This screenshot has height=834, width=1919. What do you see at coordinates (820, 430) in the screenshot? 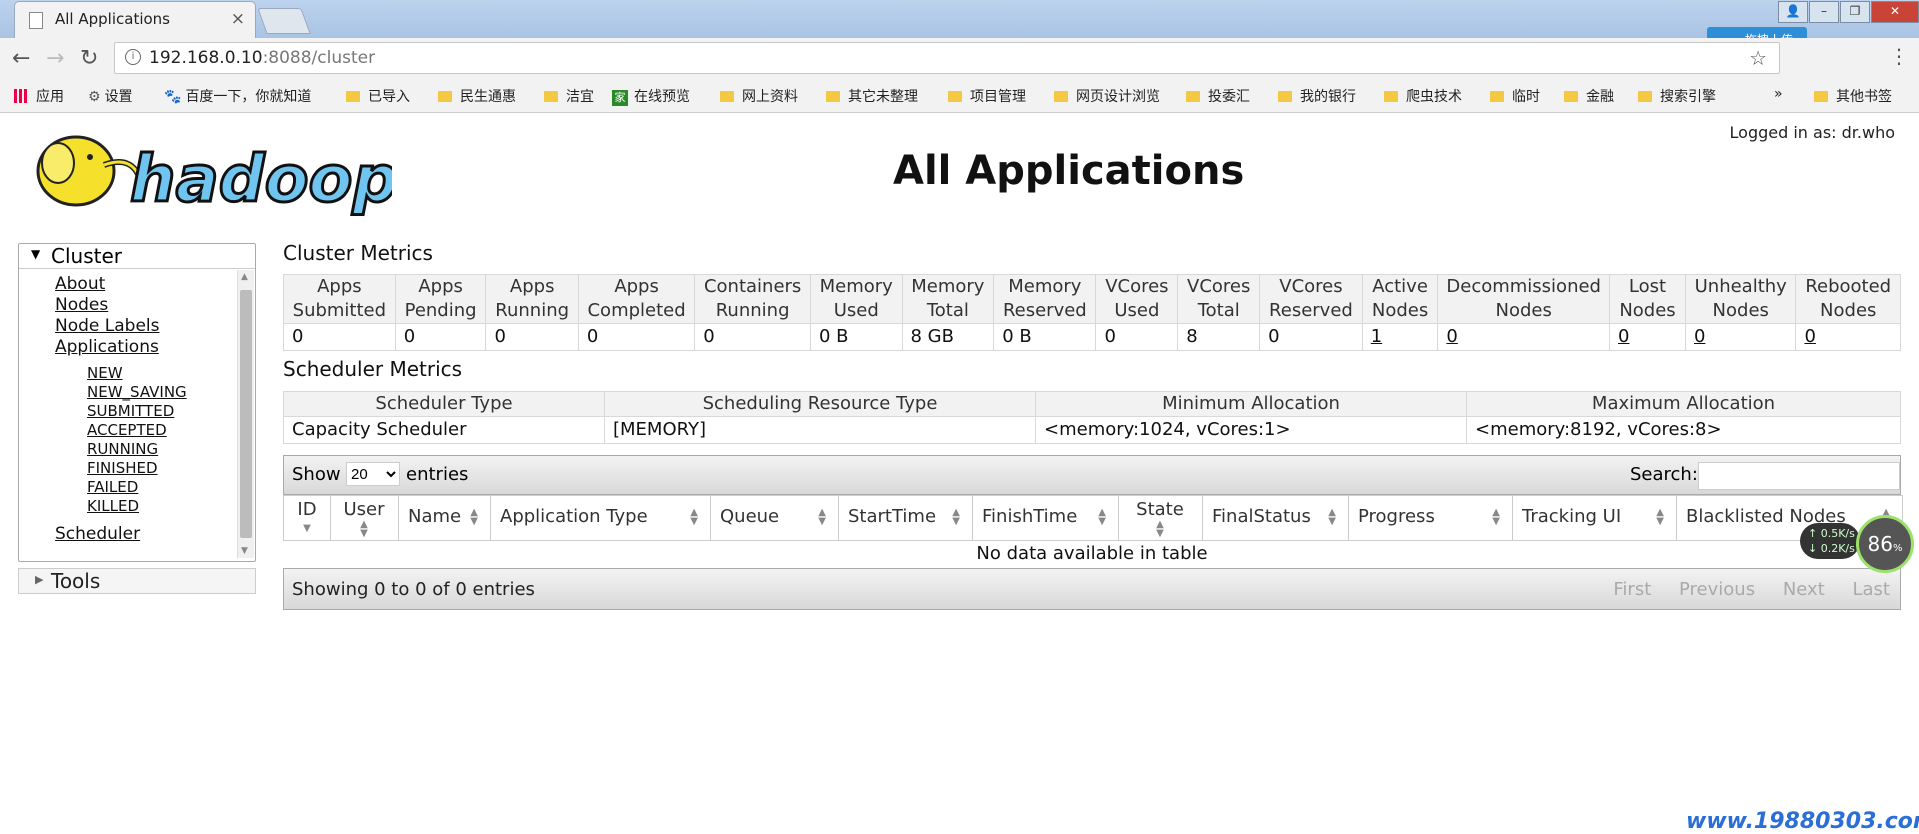
I see `scheduling-resource-type-value: [MEMORY]` at bounding box center [820, 430].